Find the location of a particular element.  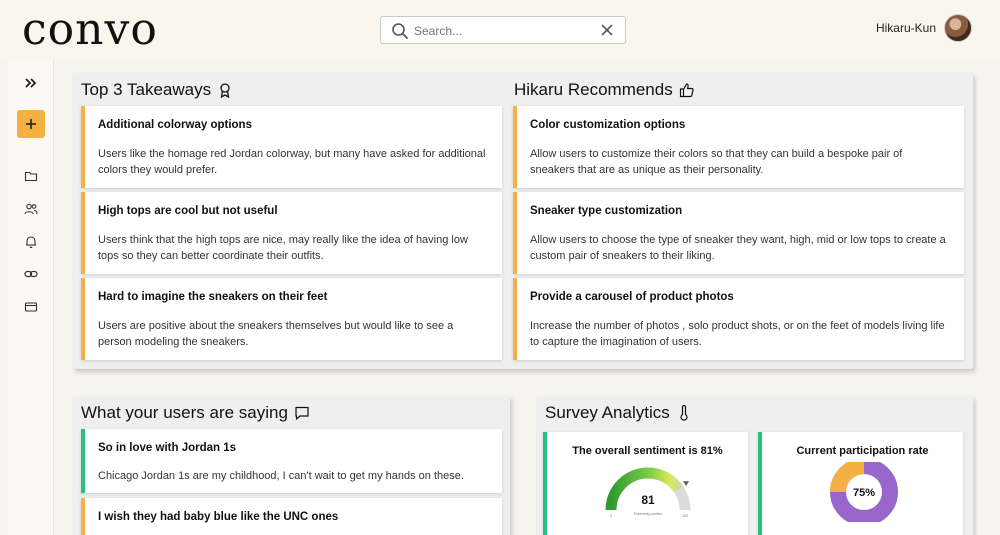

takeaways-title: Top 3 Takeaways is located at coordinates (157, 90).